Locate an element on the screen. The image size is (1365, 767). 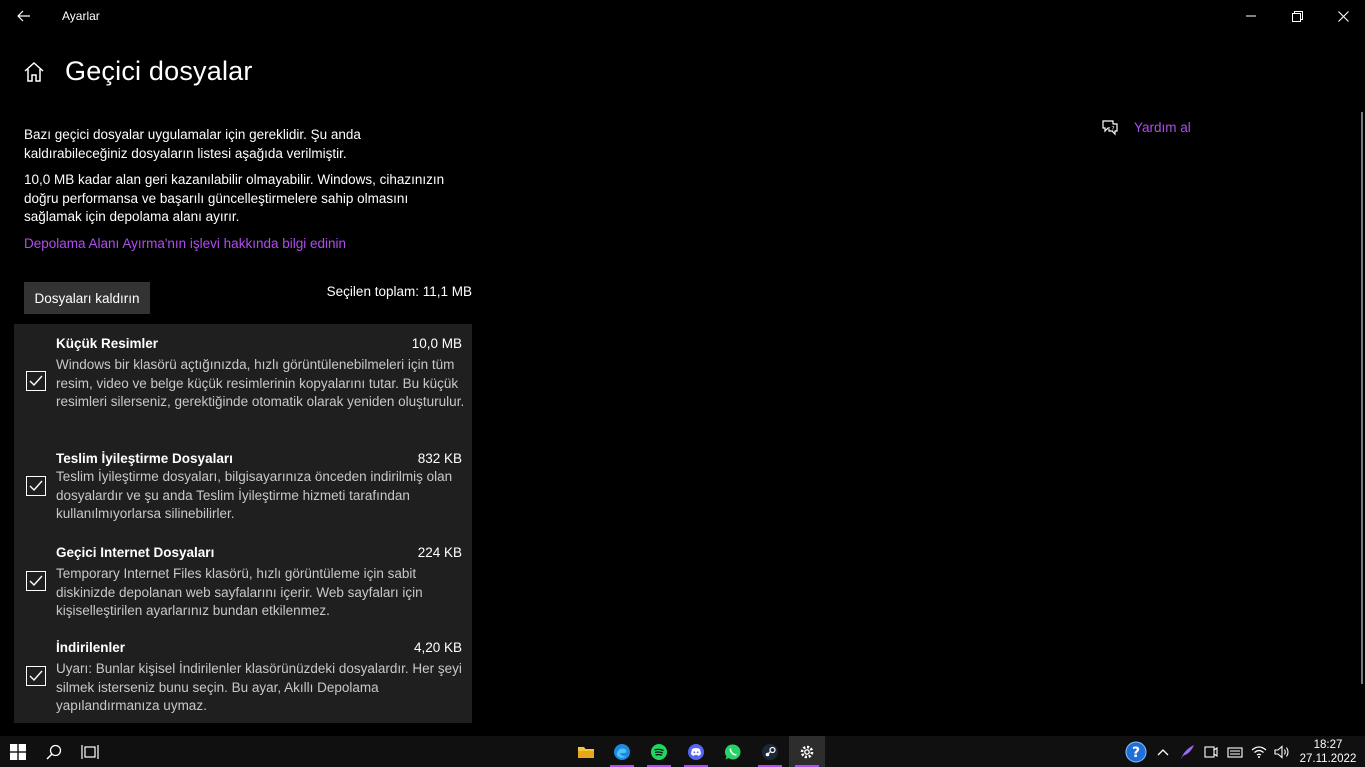
restore-icon is located at coordinates (1297, 16).